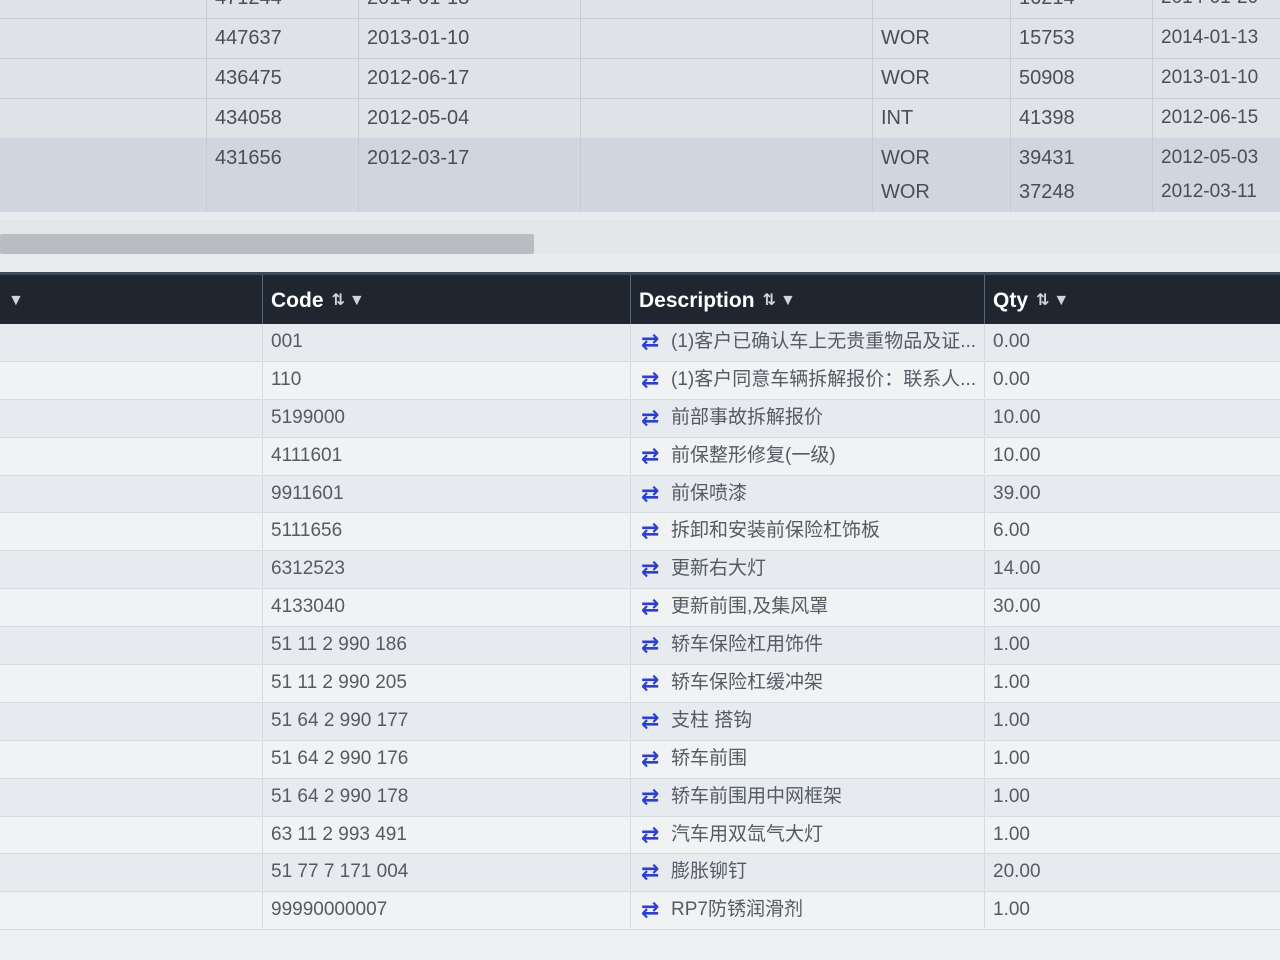  I want to click on description-text: 更新前围,及集风罩, so click(750, 607).